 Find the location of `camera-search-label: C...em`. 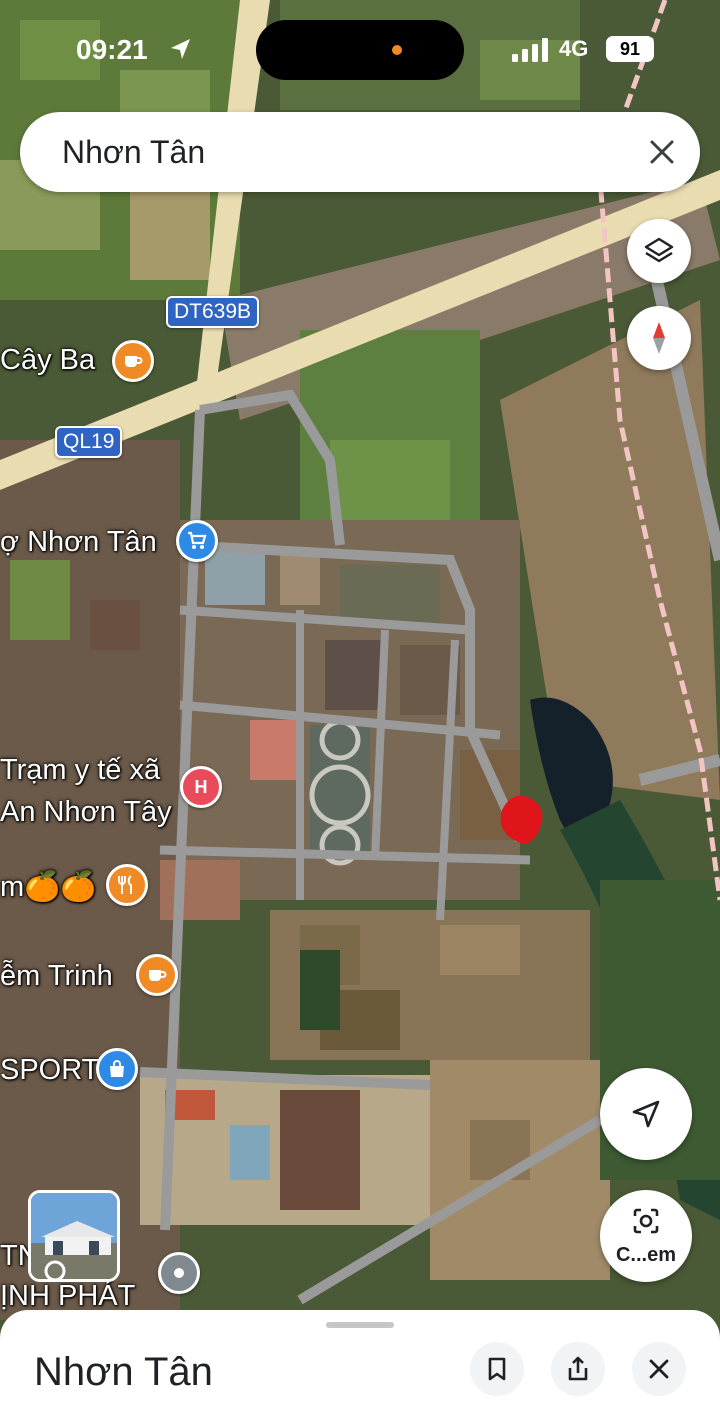

camera-search-label: C...em is located at coordinates (646, 1255).